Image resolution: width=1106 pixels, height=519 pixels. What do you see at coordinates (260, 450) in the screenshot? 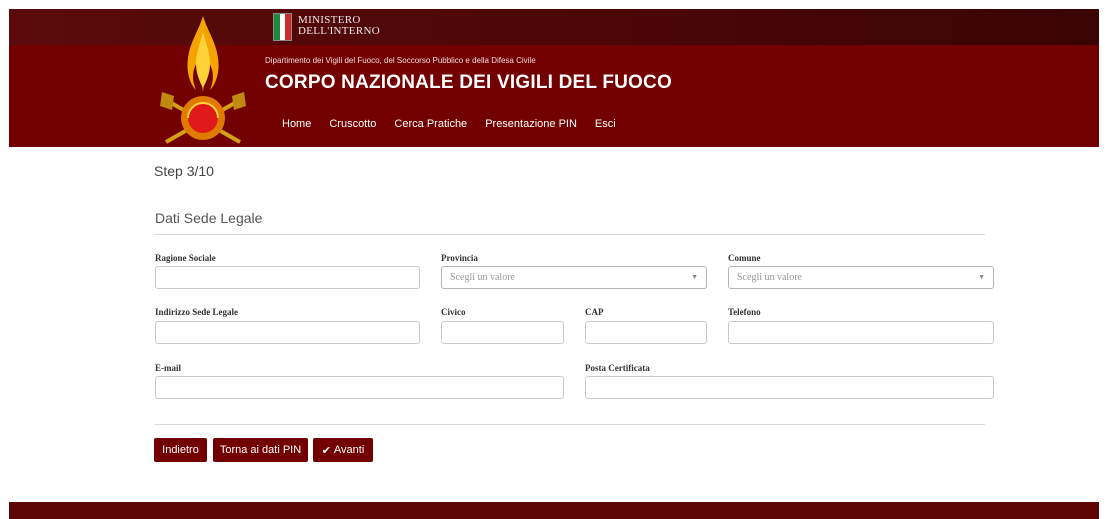
I see `back-to-pin-button: Torna ai dati PIN` at bounding box center [260, 450].